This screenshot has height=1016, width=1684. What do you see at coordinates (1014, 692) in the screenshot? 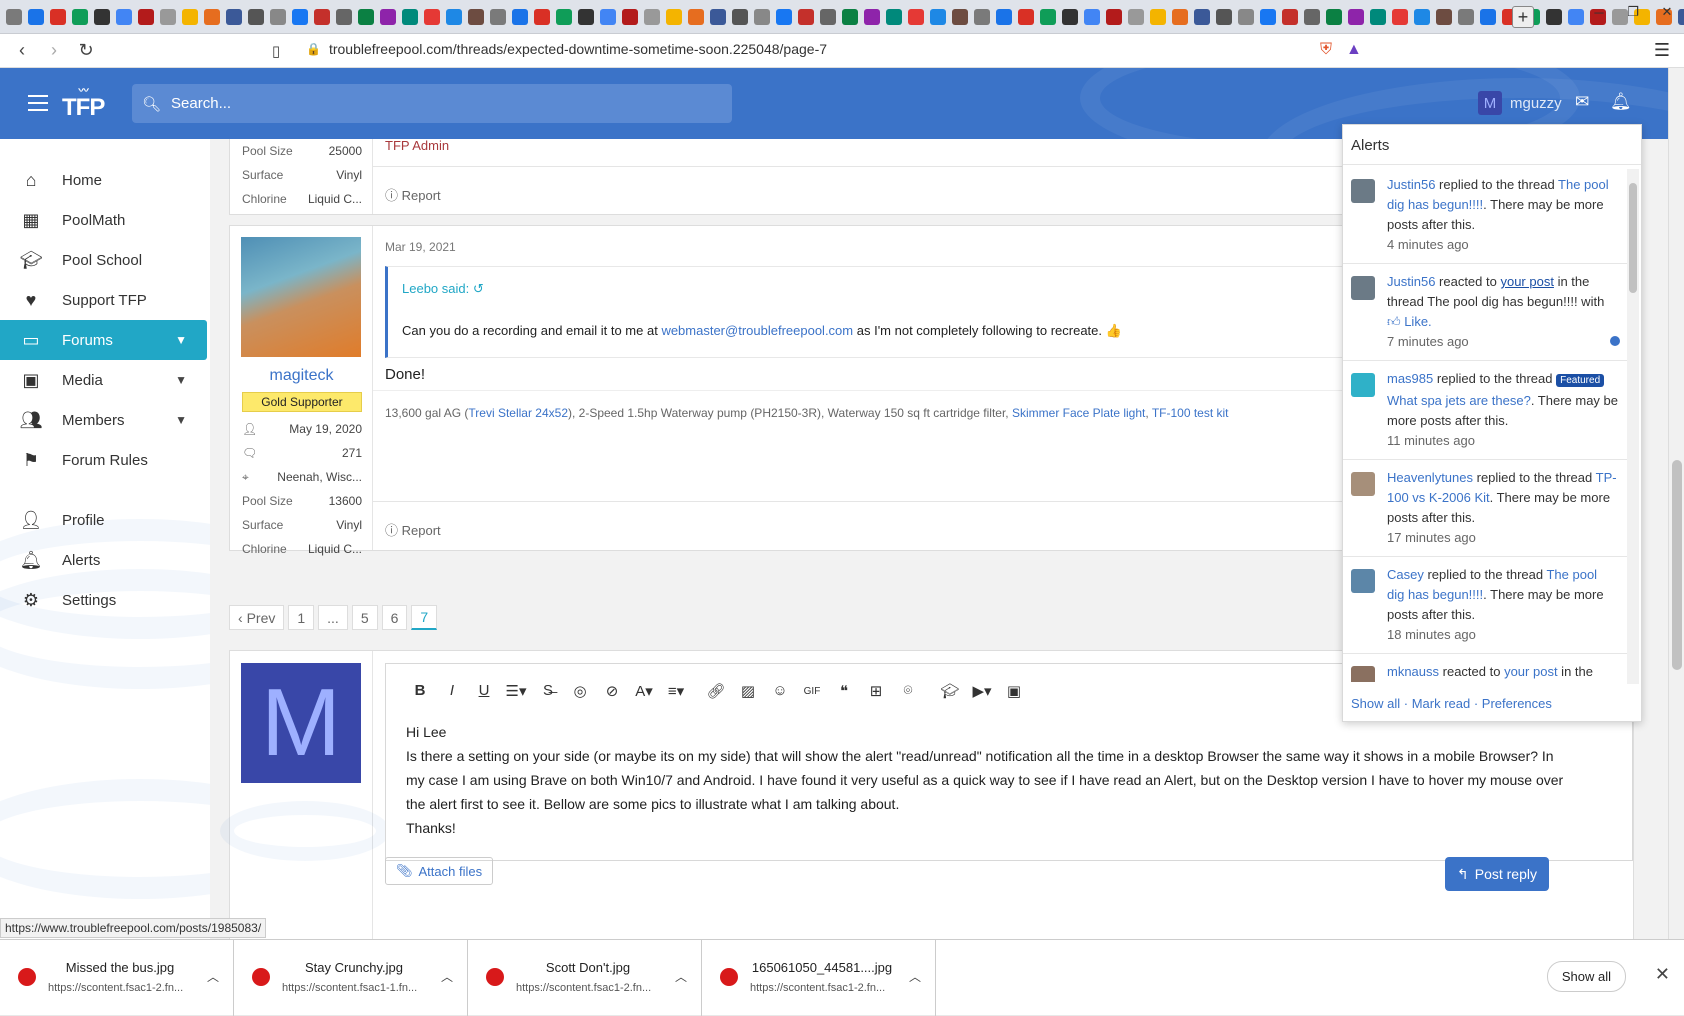
I see `youtube-icon: ▣` at bounding box center [1014, 692].